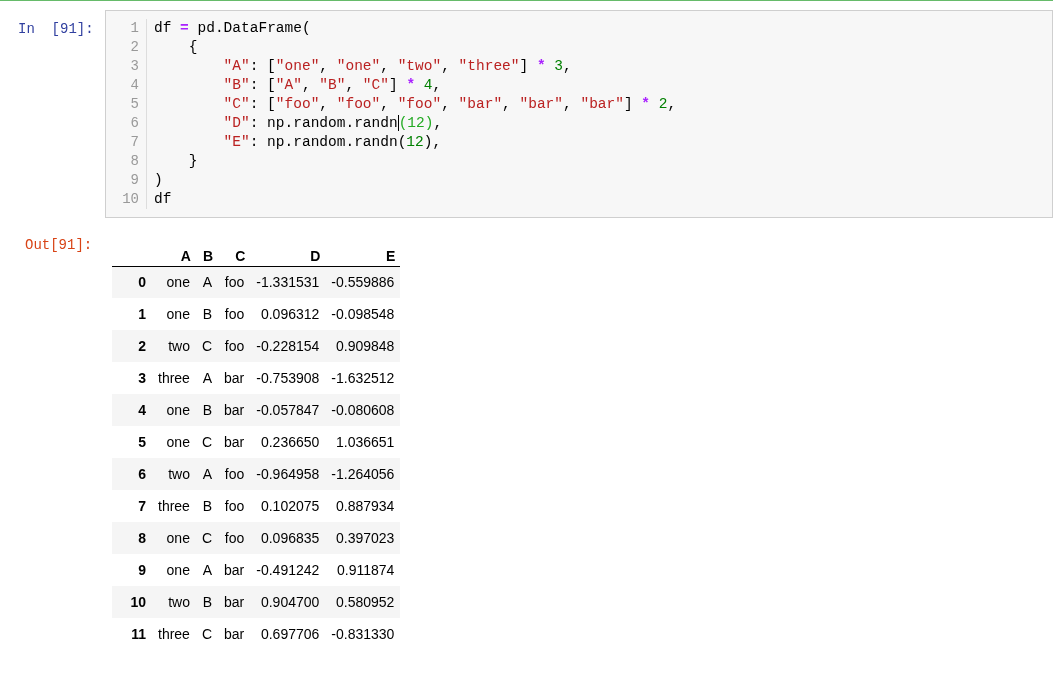 The image size is (1053, 680). Describe the element at coordinates (391, 255) in the screenshot. I see `column-header: E` at that location.